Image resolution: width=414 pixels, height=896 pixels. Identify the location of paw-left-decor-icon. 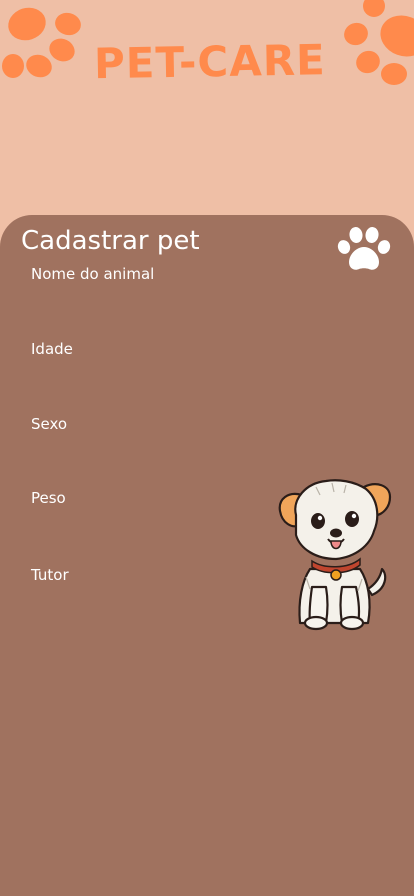
(41, 42).